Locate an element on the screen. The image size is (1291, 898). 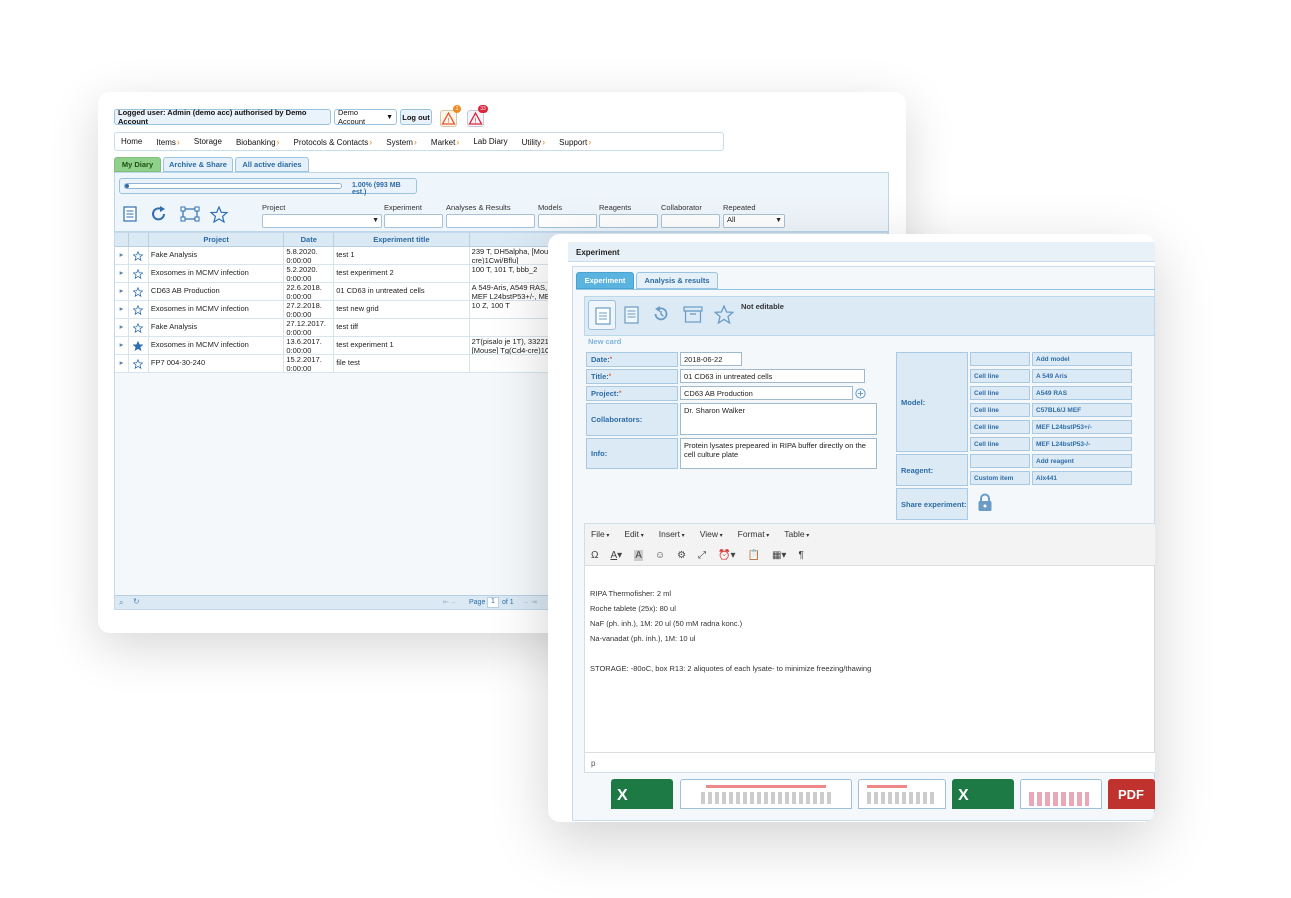
date-label: Date: * is located at coordinates (632, 359).